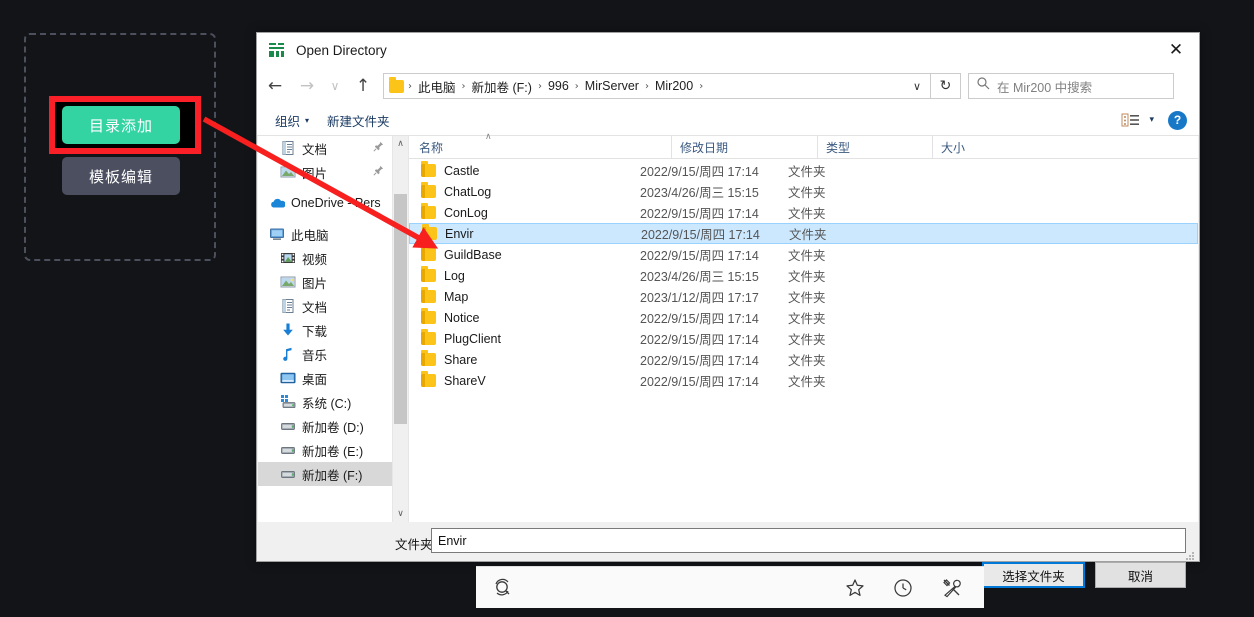 Image resolution: width=1254 pixels, height=617 pixels. Describe the element at coordinates (400, 144) in the screenshot. I see `scroll-up-icon: ∧` at that location.